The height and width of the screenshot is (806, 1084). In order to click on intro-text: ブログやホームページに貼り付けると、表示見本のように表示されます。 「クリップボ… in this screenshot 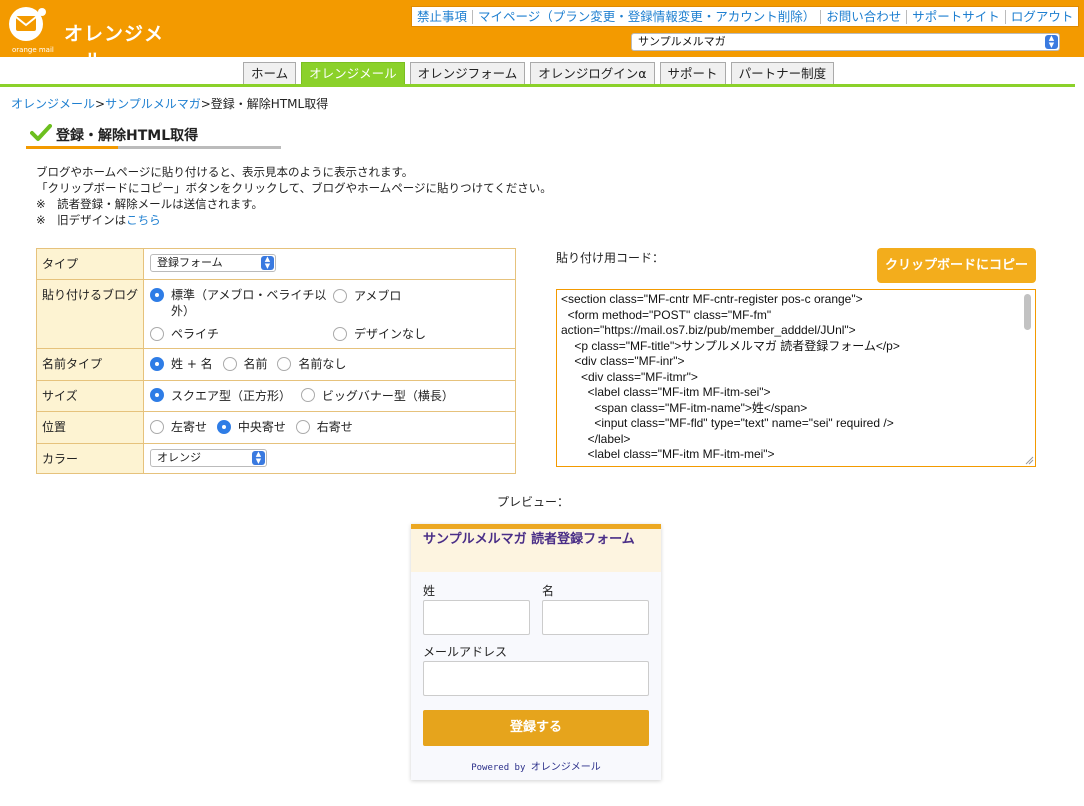, I will do `click(294, 196)`.